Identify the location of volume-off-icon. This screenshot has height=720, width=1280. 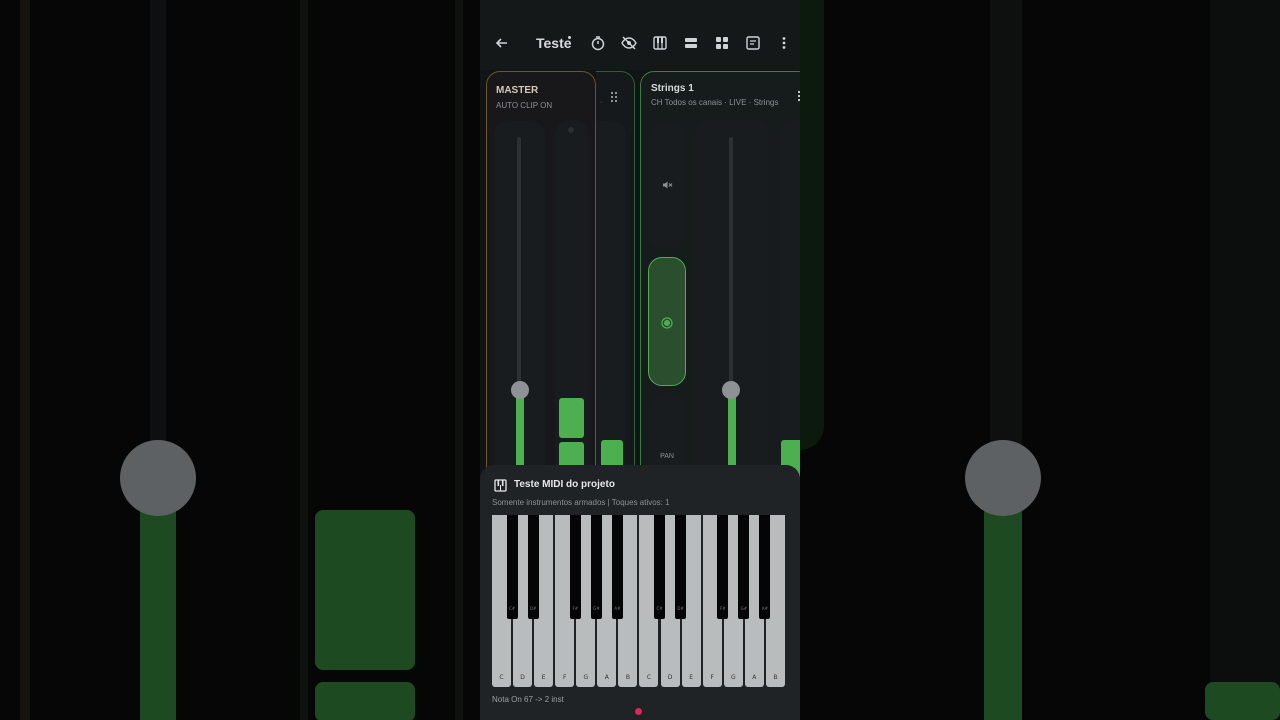
(667, 184).